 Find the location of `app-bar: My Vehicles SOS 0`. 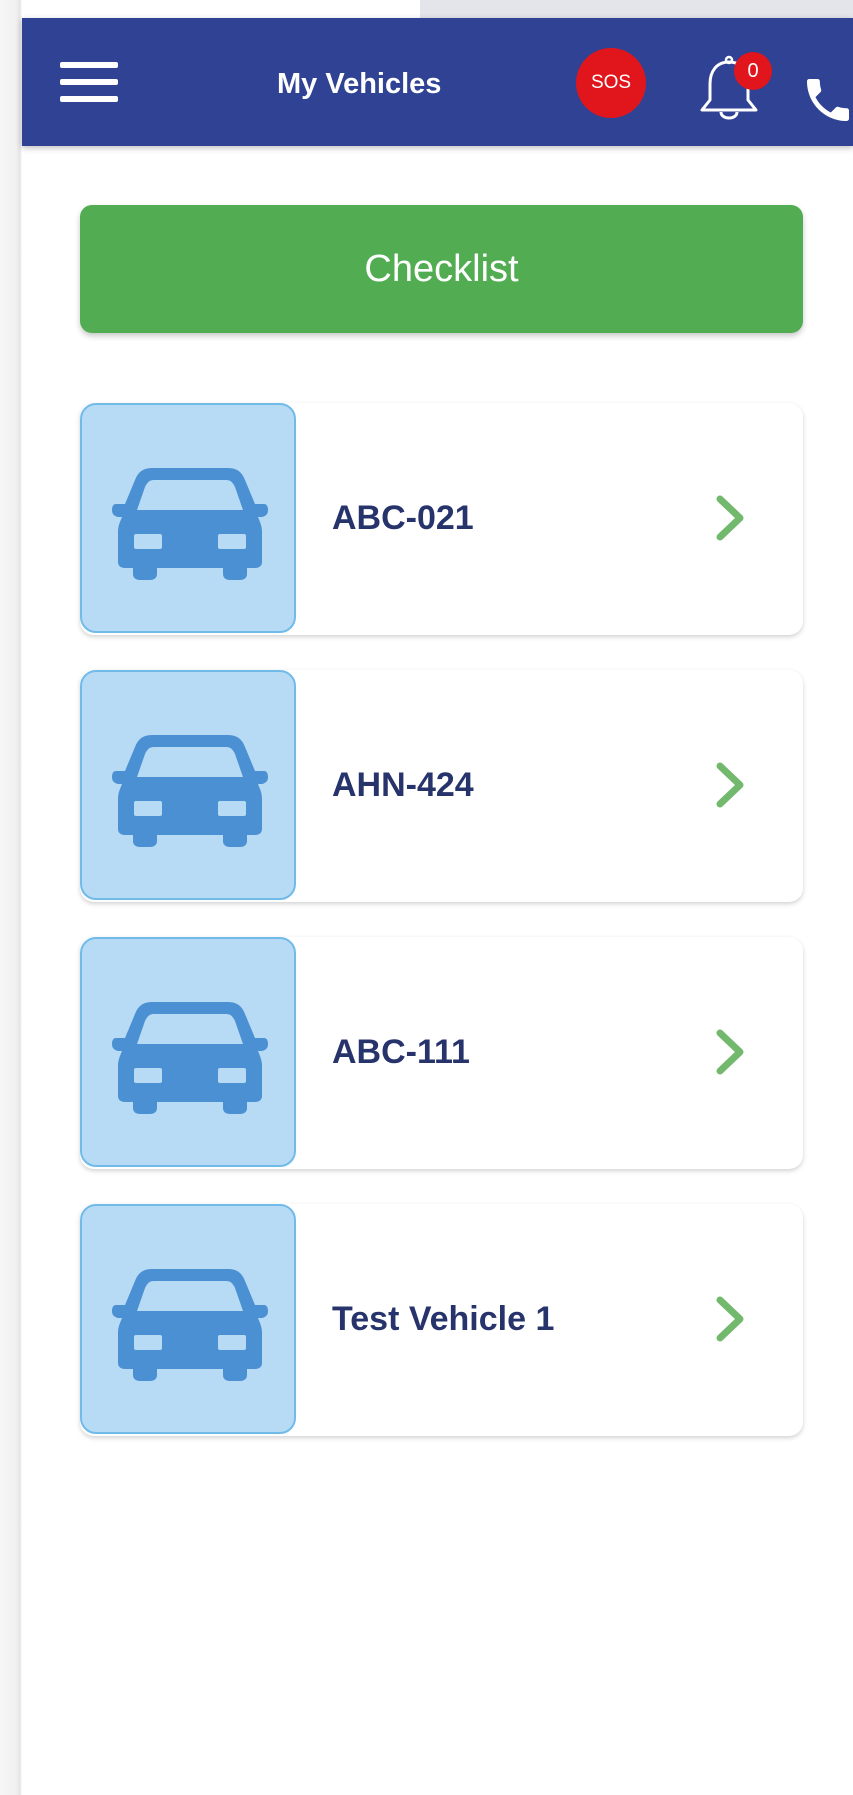

app-bar: My Vehicles SOS 0 is located at coordinates (437, 82).